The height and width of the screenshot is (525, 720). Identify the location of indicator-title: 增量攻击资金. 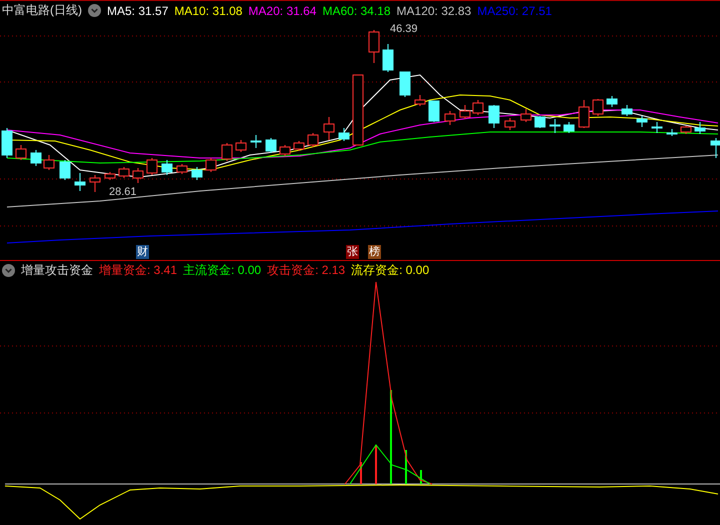
(57, 270).